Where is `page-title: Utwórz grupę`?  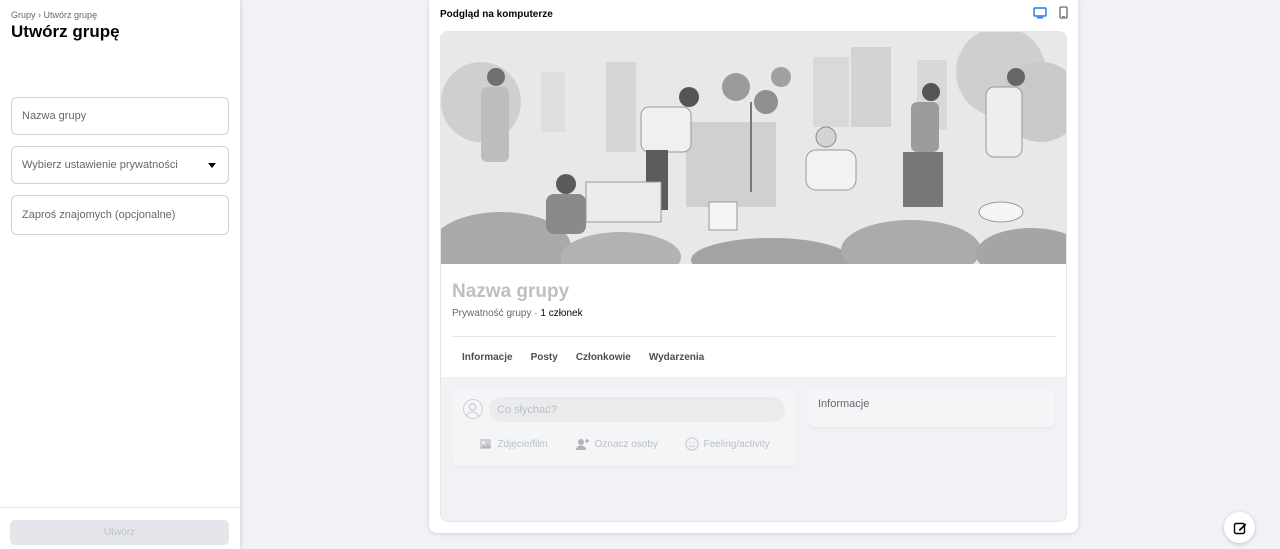
page-title: Utwórz grupę is located at coordinates (65, 31).